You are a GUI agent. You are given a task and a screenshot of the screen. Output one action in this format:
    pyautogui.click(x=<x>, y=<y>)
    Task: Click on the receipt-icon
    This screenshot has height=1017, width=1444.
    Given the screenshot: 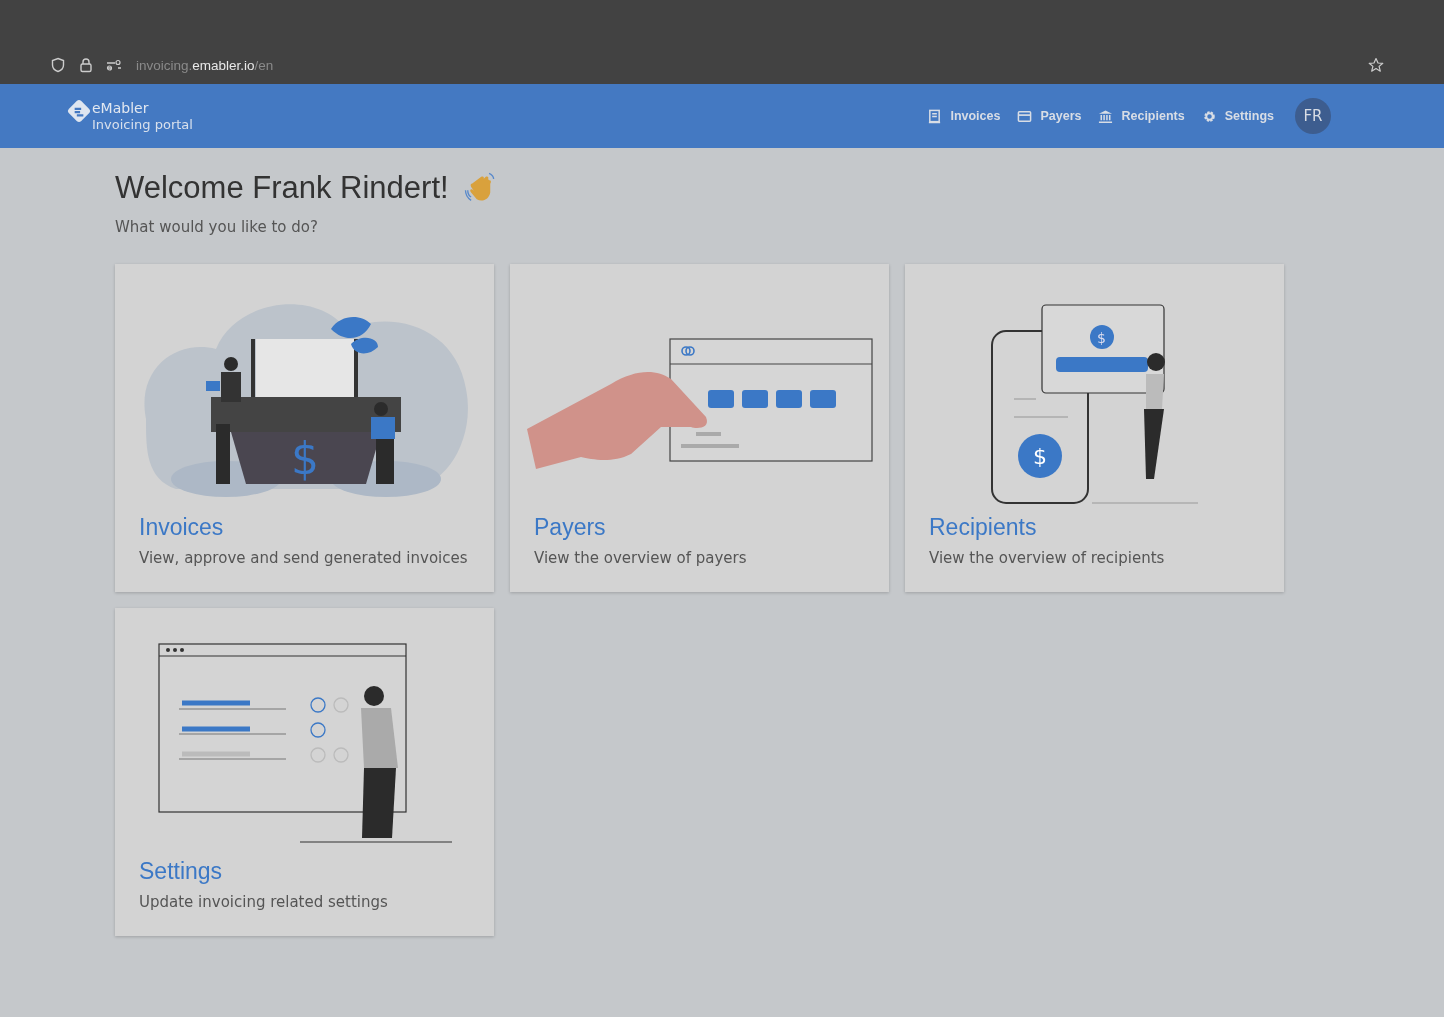 What is the action you would take?
    pyautogui.click(x=935, y=116)
    